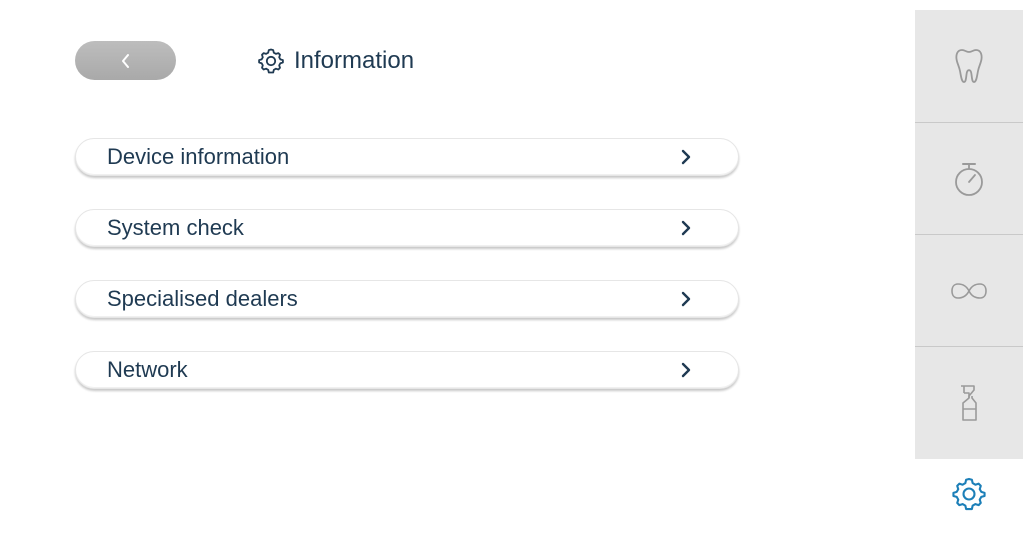  What do you see at coordinates (202, 298) in the screenshot?
I see `menu-item-label: Specialised dealers` at bounding box center [202, 298].